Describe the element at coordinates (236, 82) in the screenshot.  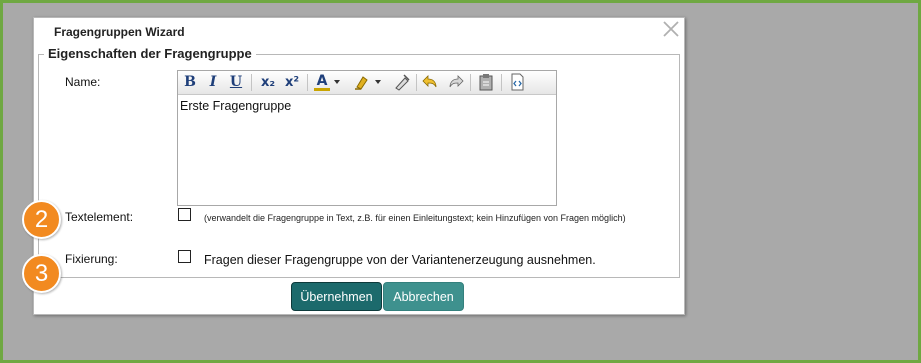
I see `underline-icon: U` at that location.